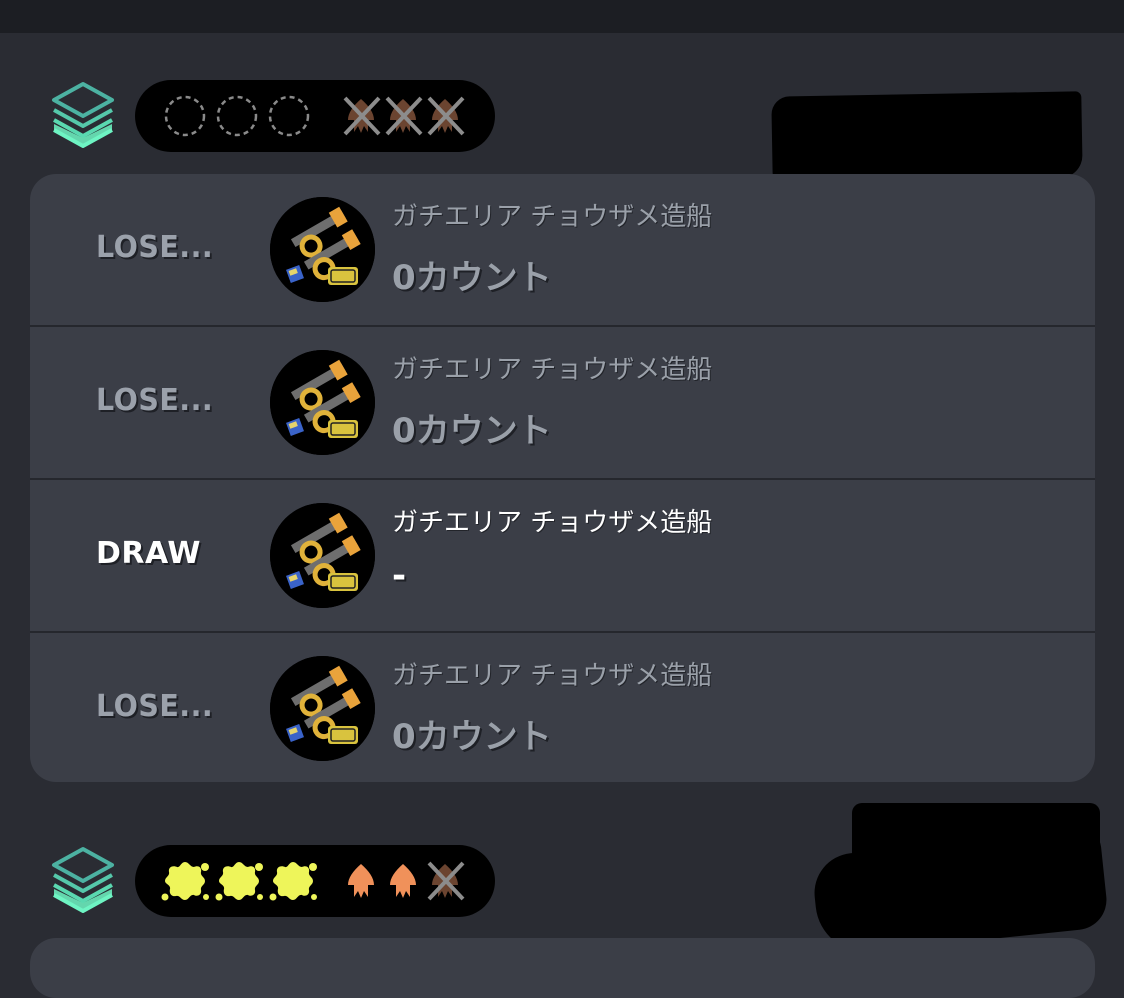 The image size is (1124, 998). I want to click on top-bar, so click(562, 16).